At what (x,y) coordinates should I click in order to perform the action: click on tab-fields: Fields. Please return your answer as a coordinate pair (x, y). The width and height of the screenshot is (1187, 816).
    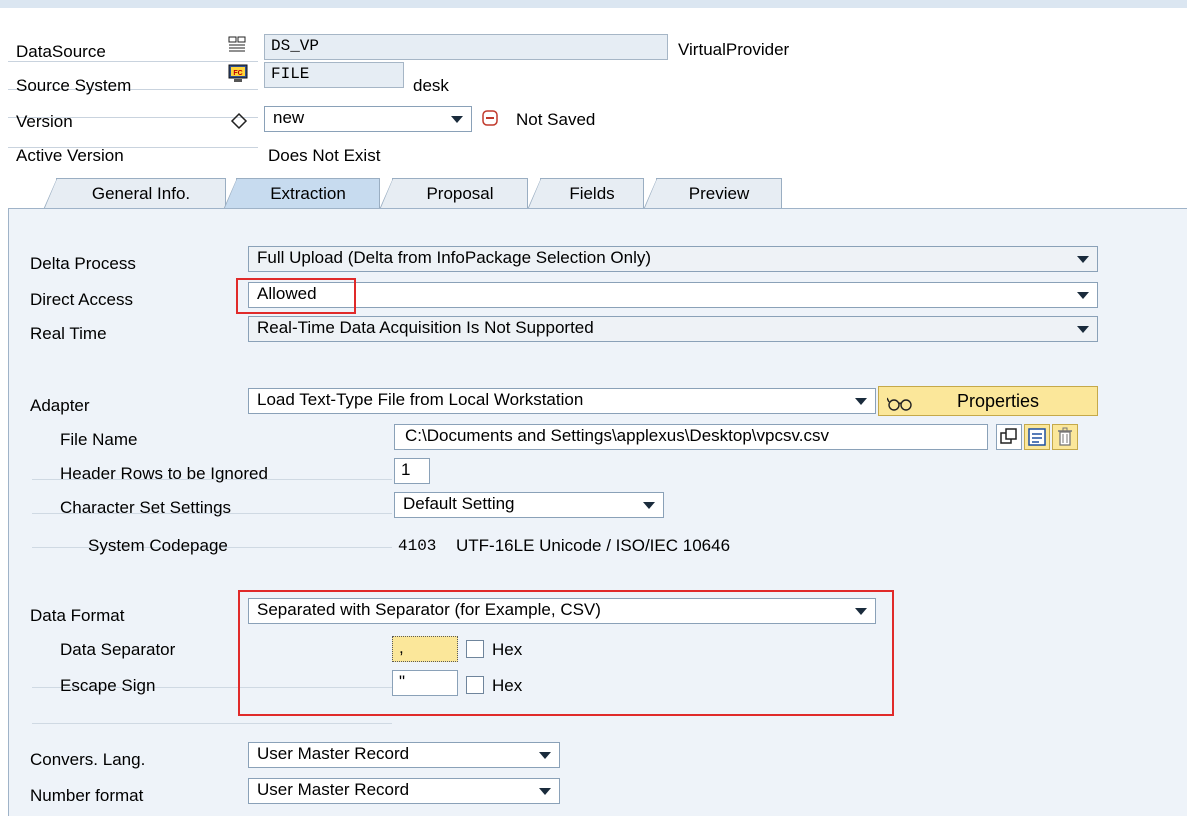
    Looking at the image, I should click on (585, 194).